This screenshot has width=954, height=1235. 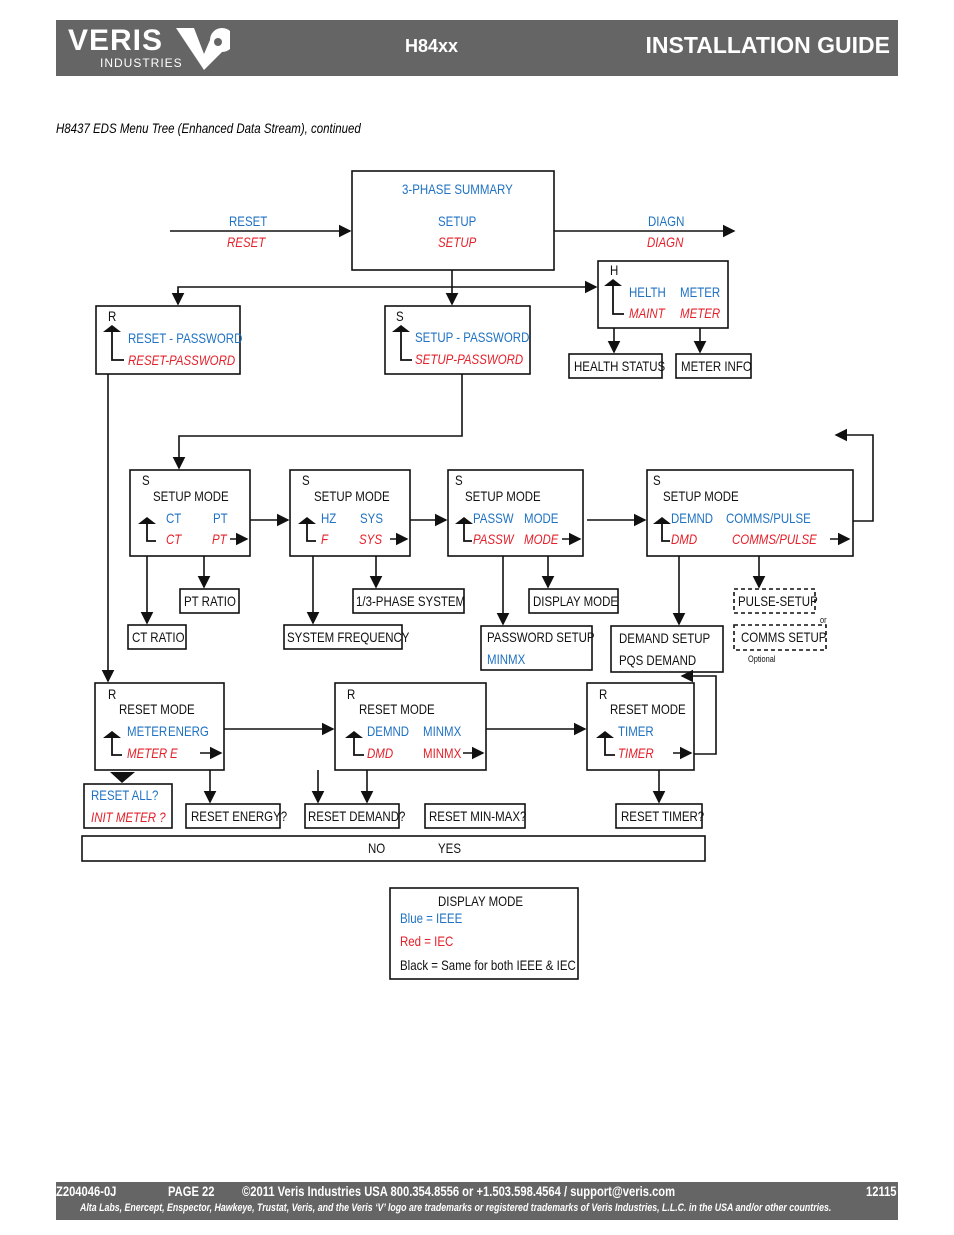 What do you see at coordinates (442, 753) in the screenshot?
I see `reset-minmx-iec: MINMX` at bounding box center [442, 753].